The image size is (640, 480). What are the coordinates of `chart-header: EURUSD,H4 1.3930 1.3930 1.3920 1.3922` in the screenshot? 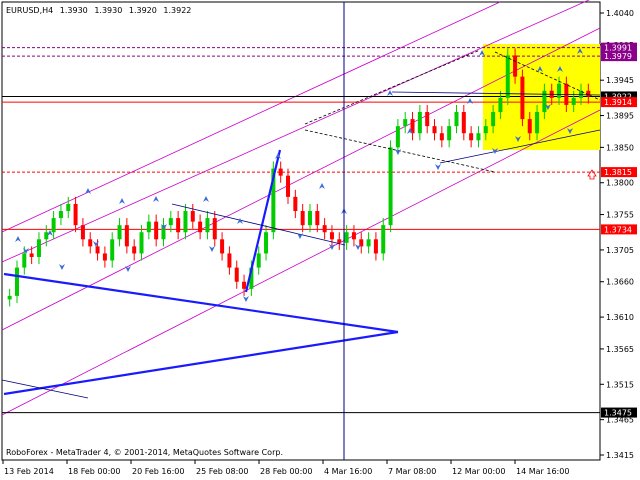 It's located at (98, 10).